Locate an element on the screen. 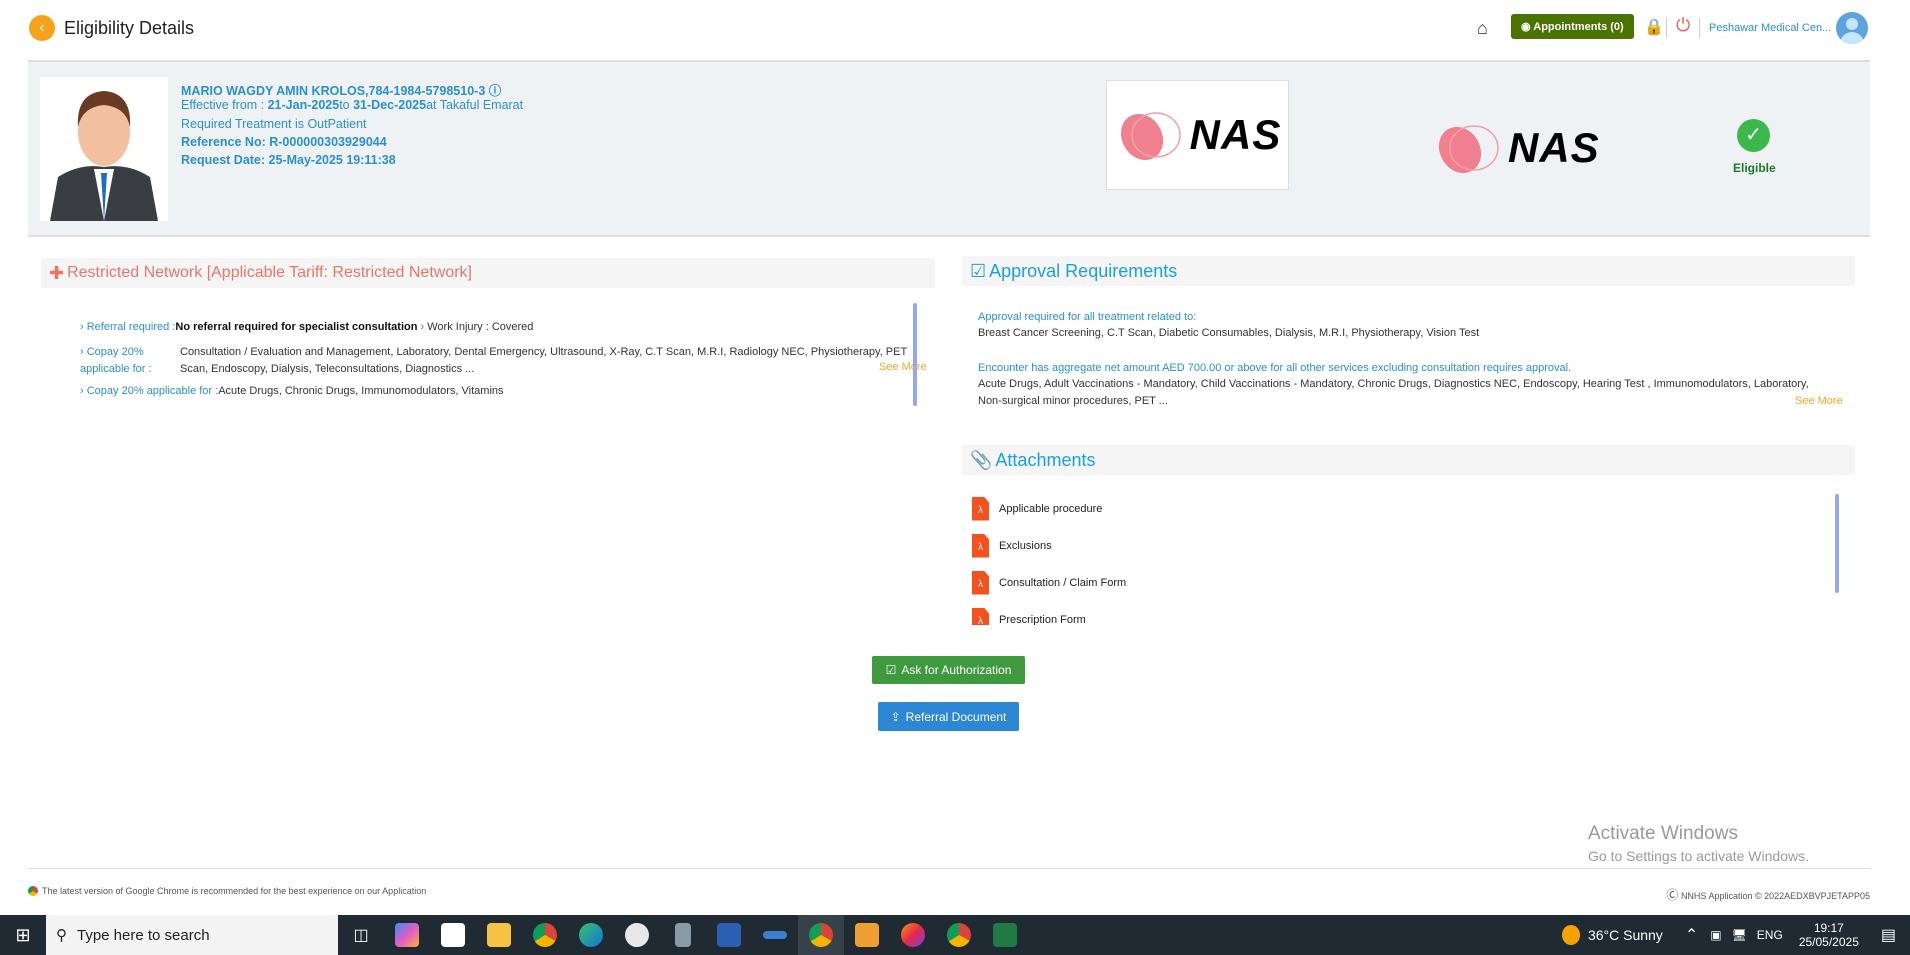 The image size is (1910, 955). clock: 19:17 25/05/2025 is located at coordinates (1829, 935).